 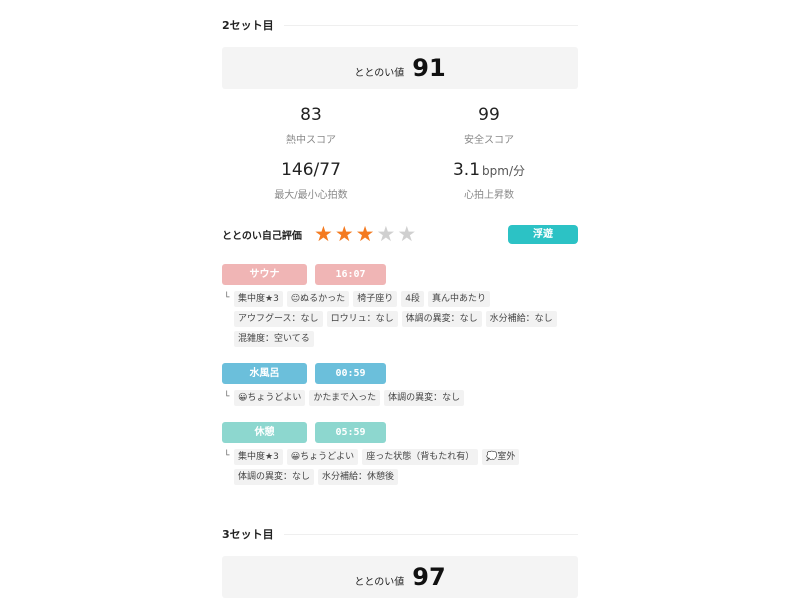 I want to click on set-title: 2セット目, so click(x=248, y=25).